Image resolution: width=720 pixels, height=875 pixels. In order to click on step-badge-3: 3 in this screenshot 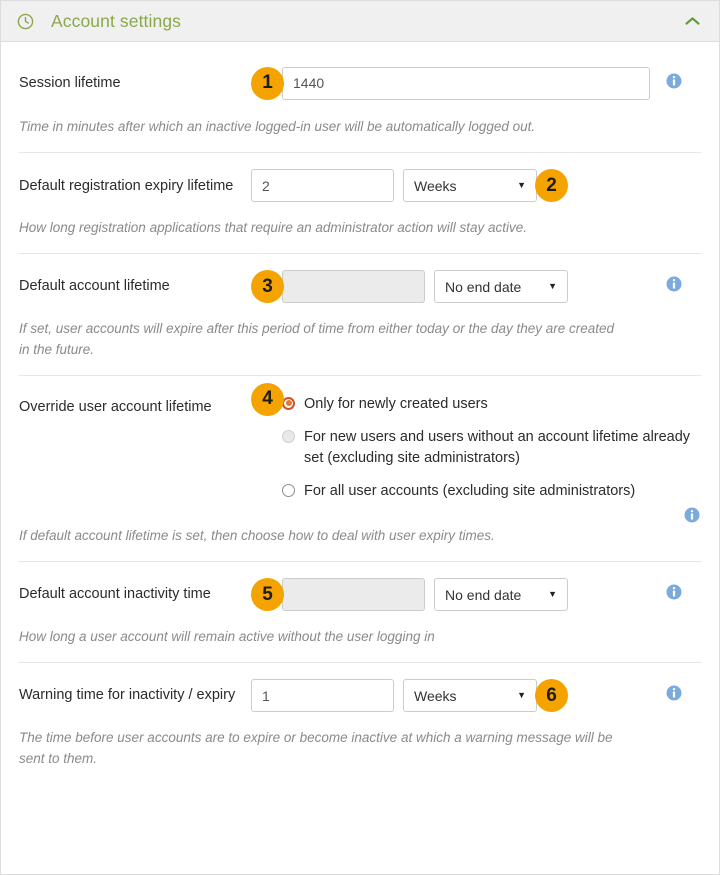, I will do `click(267, 287)`.